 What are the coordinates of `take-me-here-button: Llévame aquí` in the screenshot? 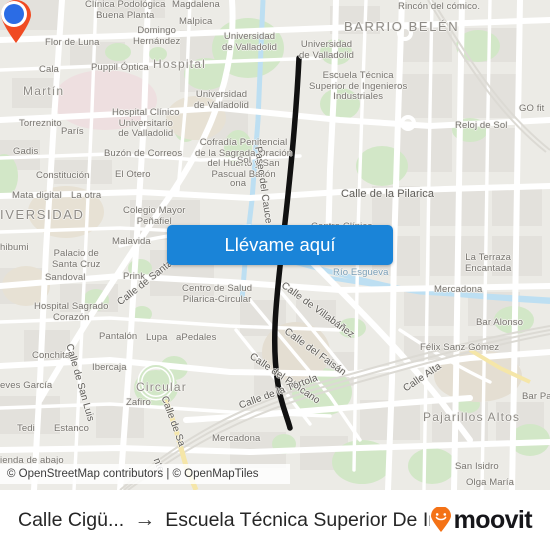 It's located at (280, 245).